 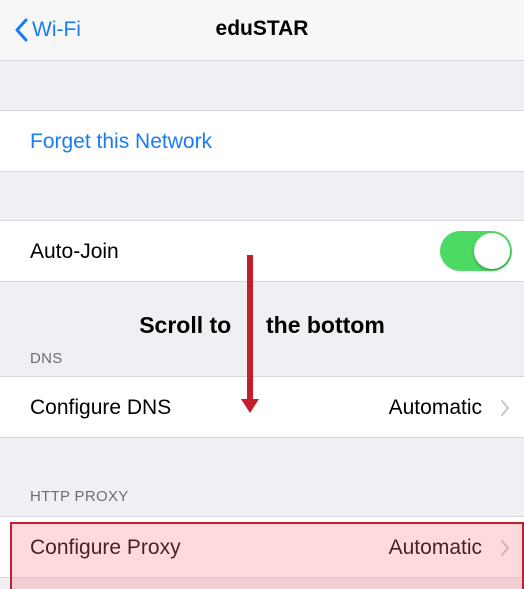 What do you see at coordinates (262, 251) in the screenshot?
I see `auto-join-row: Auto-Join` at bounding box center [262, 251].